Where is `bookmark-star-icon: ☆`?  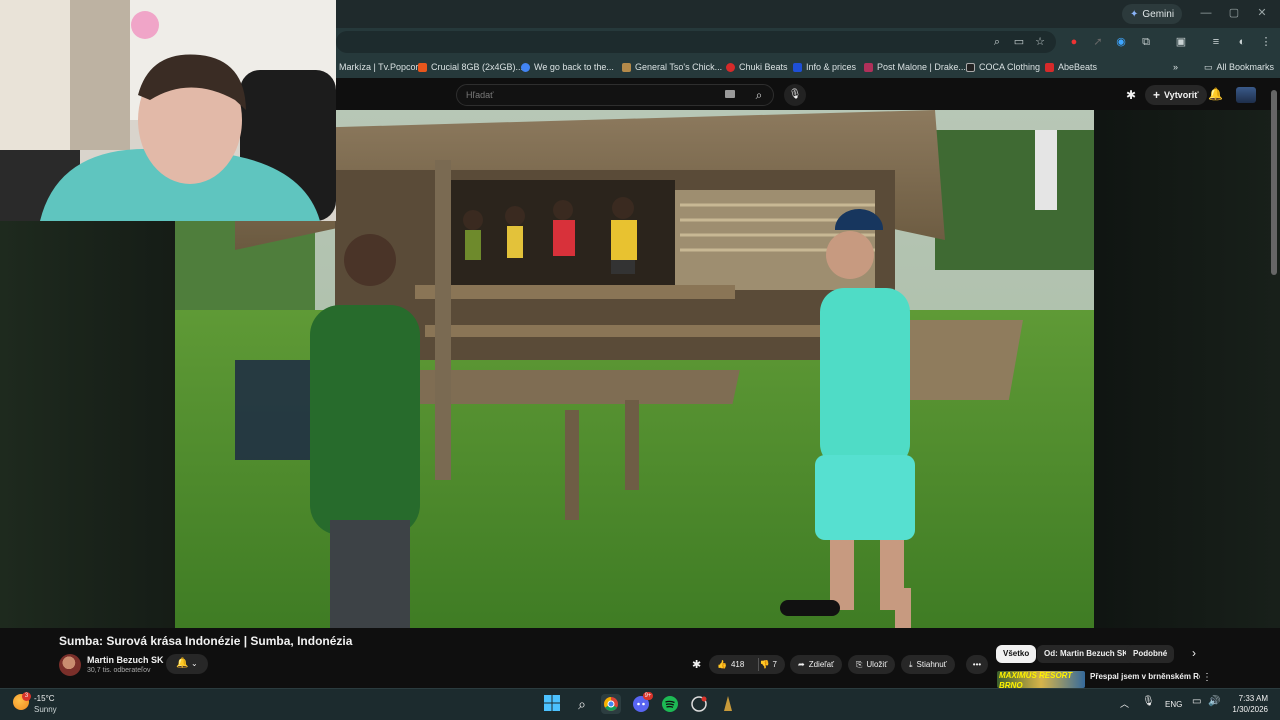 bookmark-star-icon: ☆ is located at coordinates (1040, 42).